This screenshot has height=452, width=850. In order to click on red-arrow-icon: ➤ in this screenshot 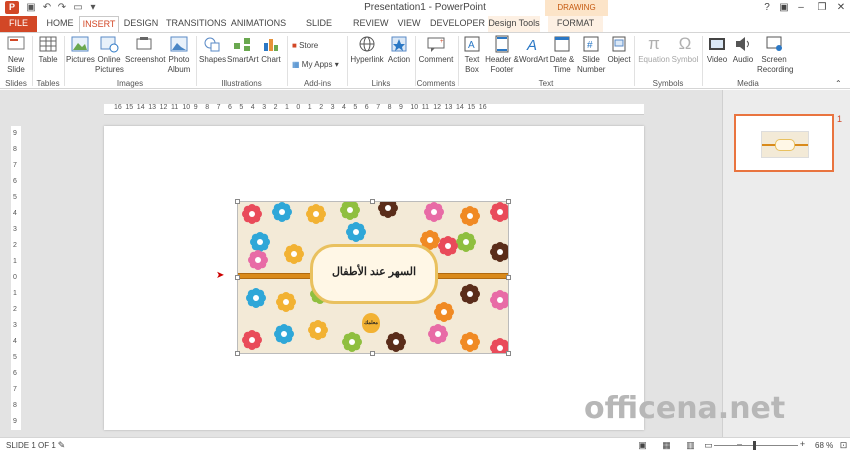, I will do `click(220, 275)`.